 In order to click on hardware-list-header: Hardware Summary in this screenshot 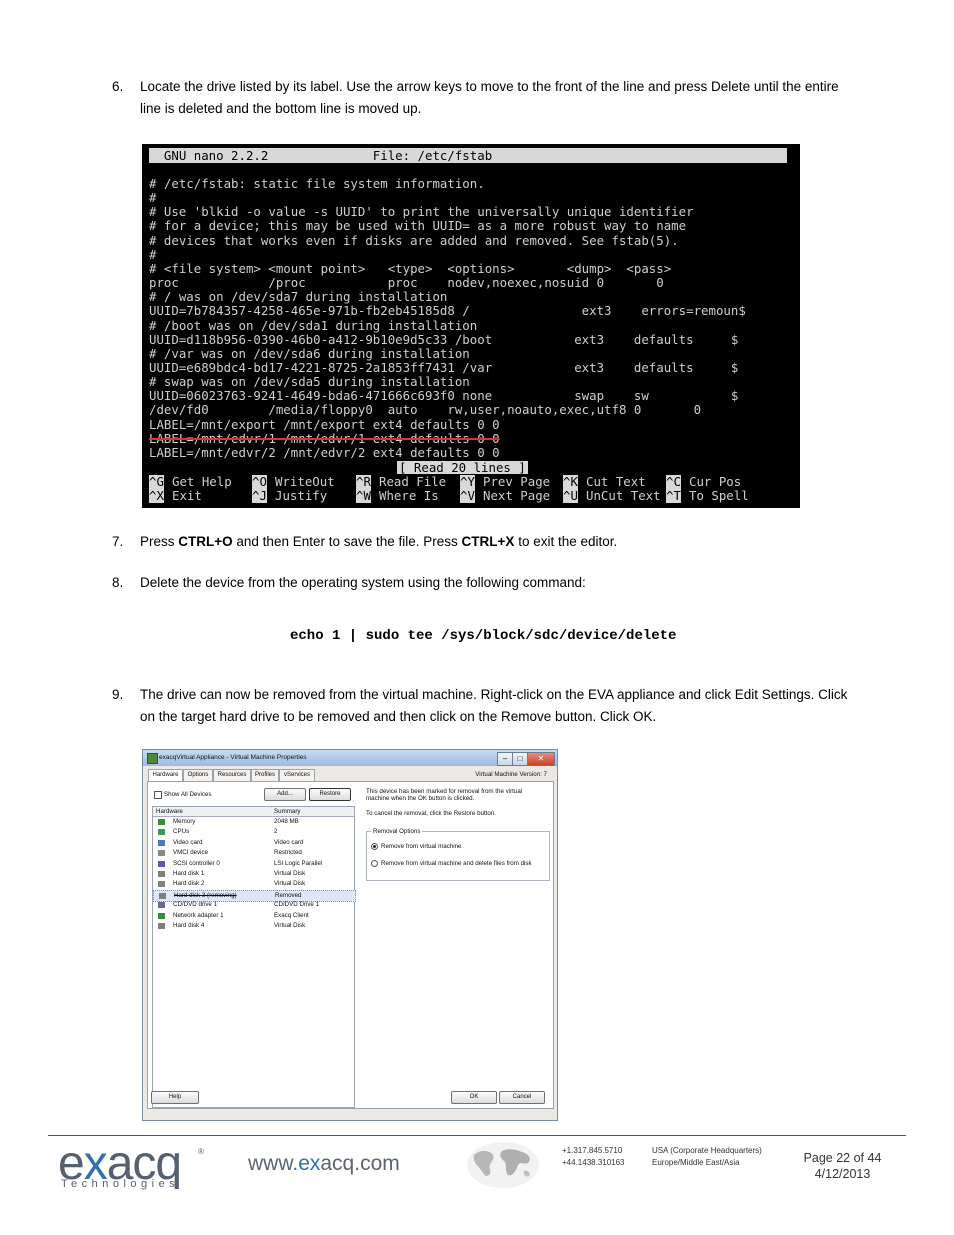, I will do `click(253, 812)`.